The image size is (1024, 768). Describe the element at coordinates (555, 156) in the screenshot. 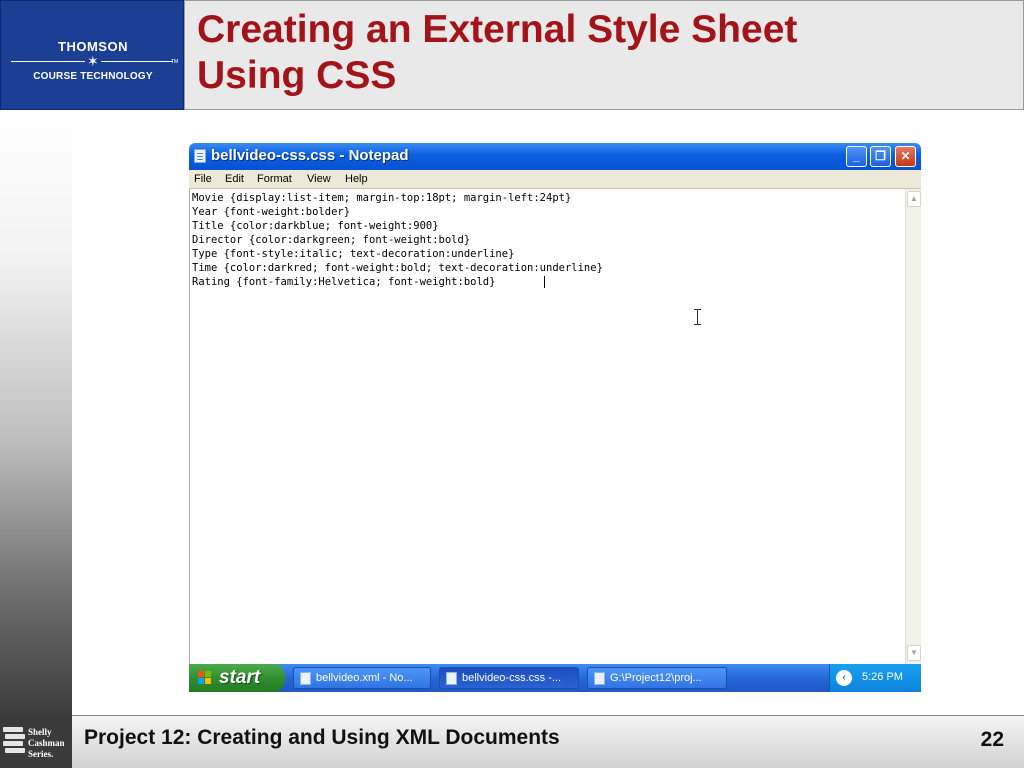

I see `window-titlebar: bellvideo-css.css - Notepad _ ❐ ✕` at that location.